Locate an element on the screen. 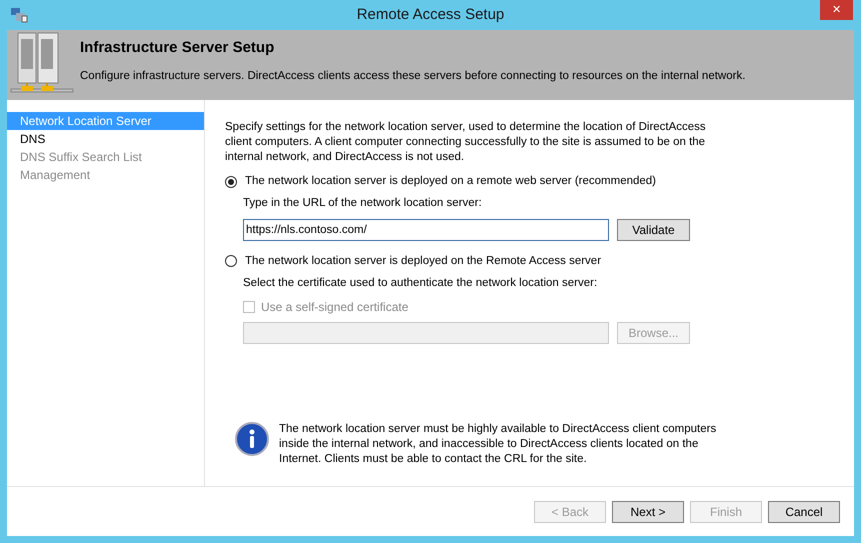  header-description: Configure infrastructure servers. DirectAccess clients access these servers before connecting to resources on the internal network. is located at coordinates (413, 76).